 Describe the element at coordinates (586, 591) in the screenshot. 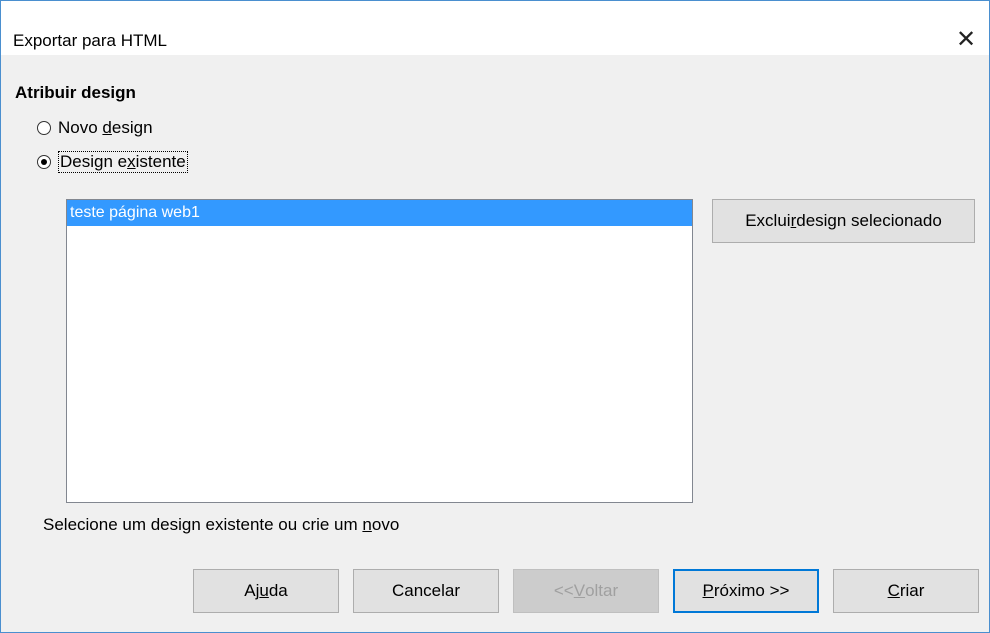

I see `back-button: << Voltar` at that location.